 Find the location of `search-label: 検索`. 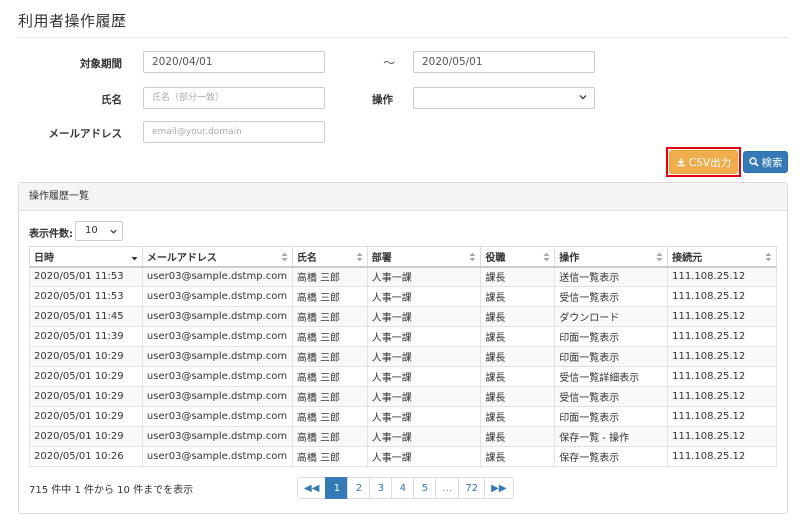

search-label: 検索 is located at coordinates (772, 162).